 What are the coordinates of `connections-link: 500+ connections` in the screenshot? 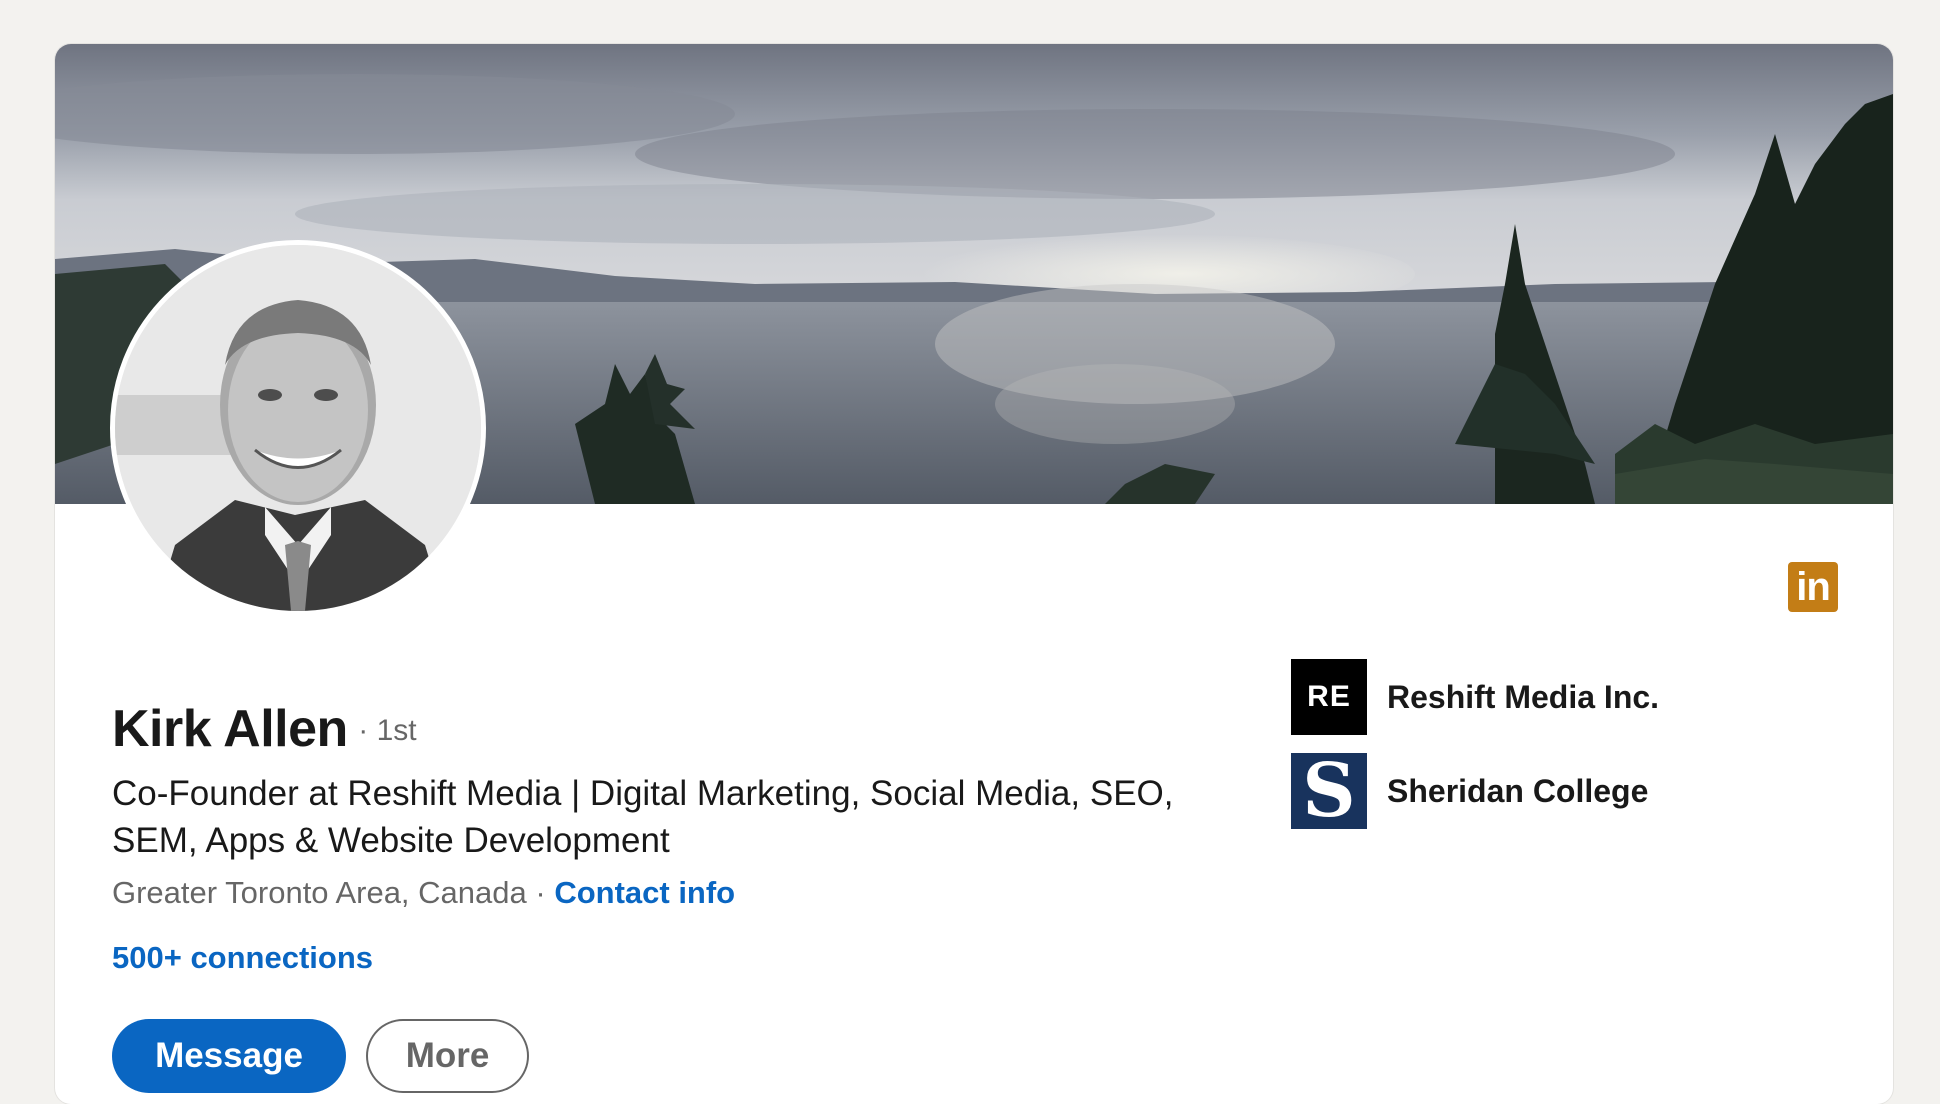 It's located at (242, 958).